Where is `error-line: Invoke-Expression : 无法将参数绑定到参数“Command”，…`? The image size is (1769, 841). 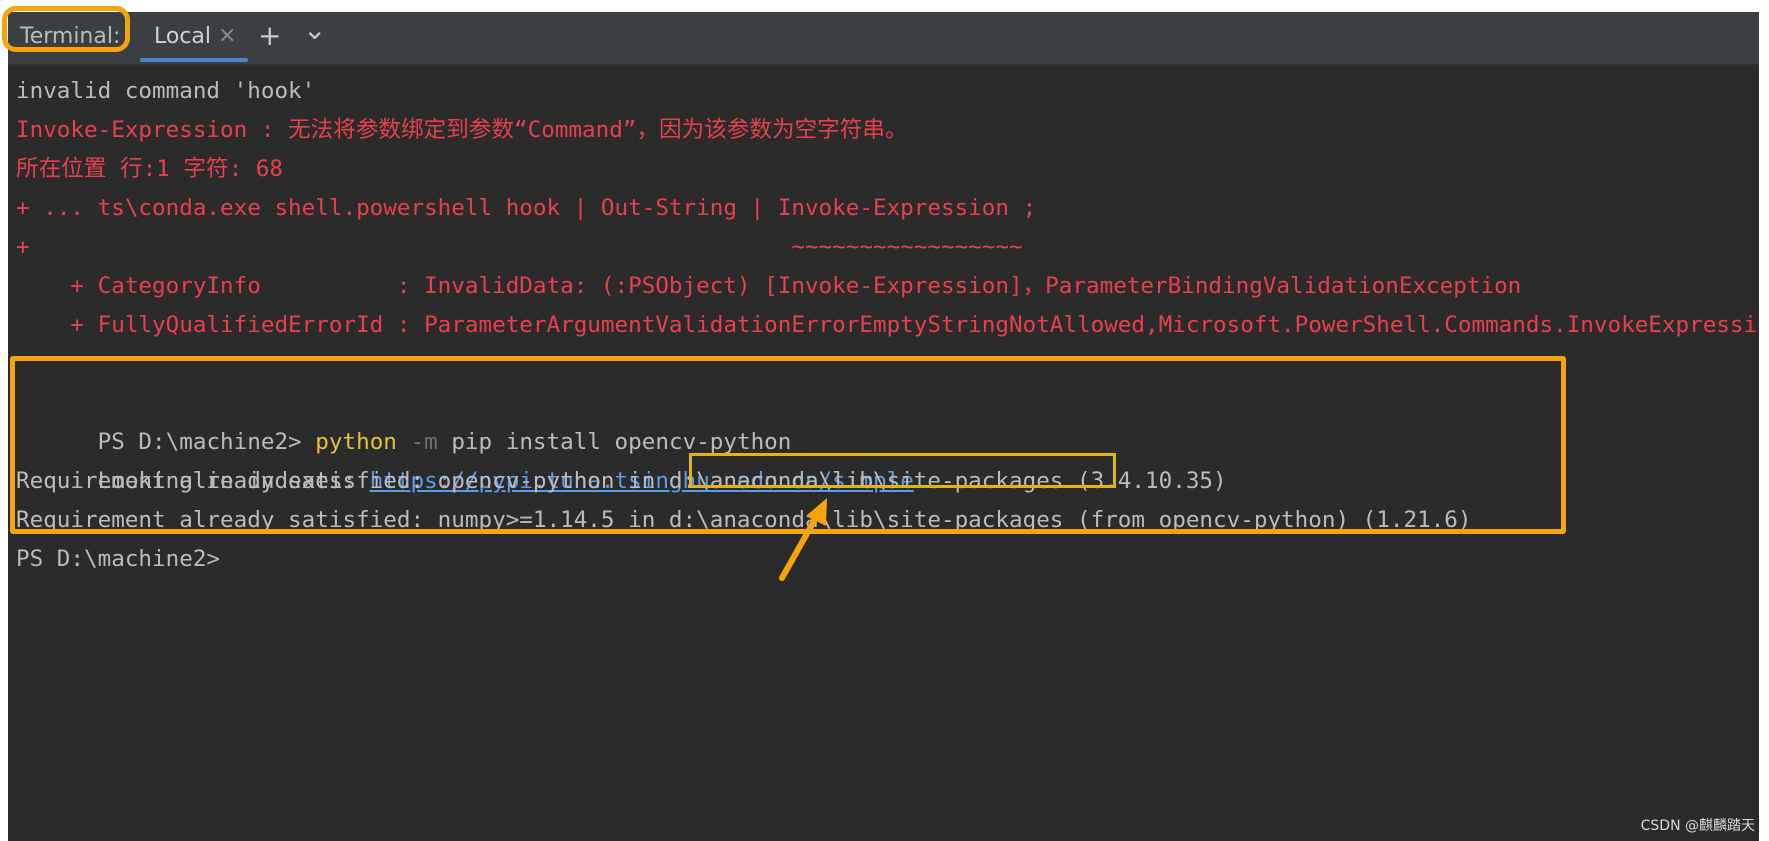
error-line: Invoke-Expression : 无法将参数绑定到参数“Command”，… is located at coordinates (462, 130).